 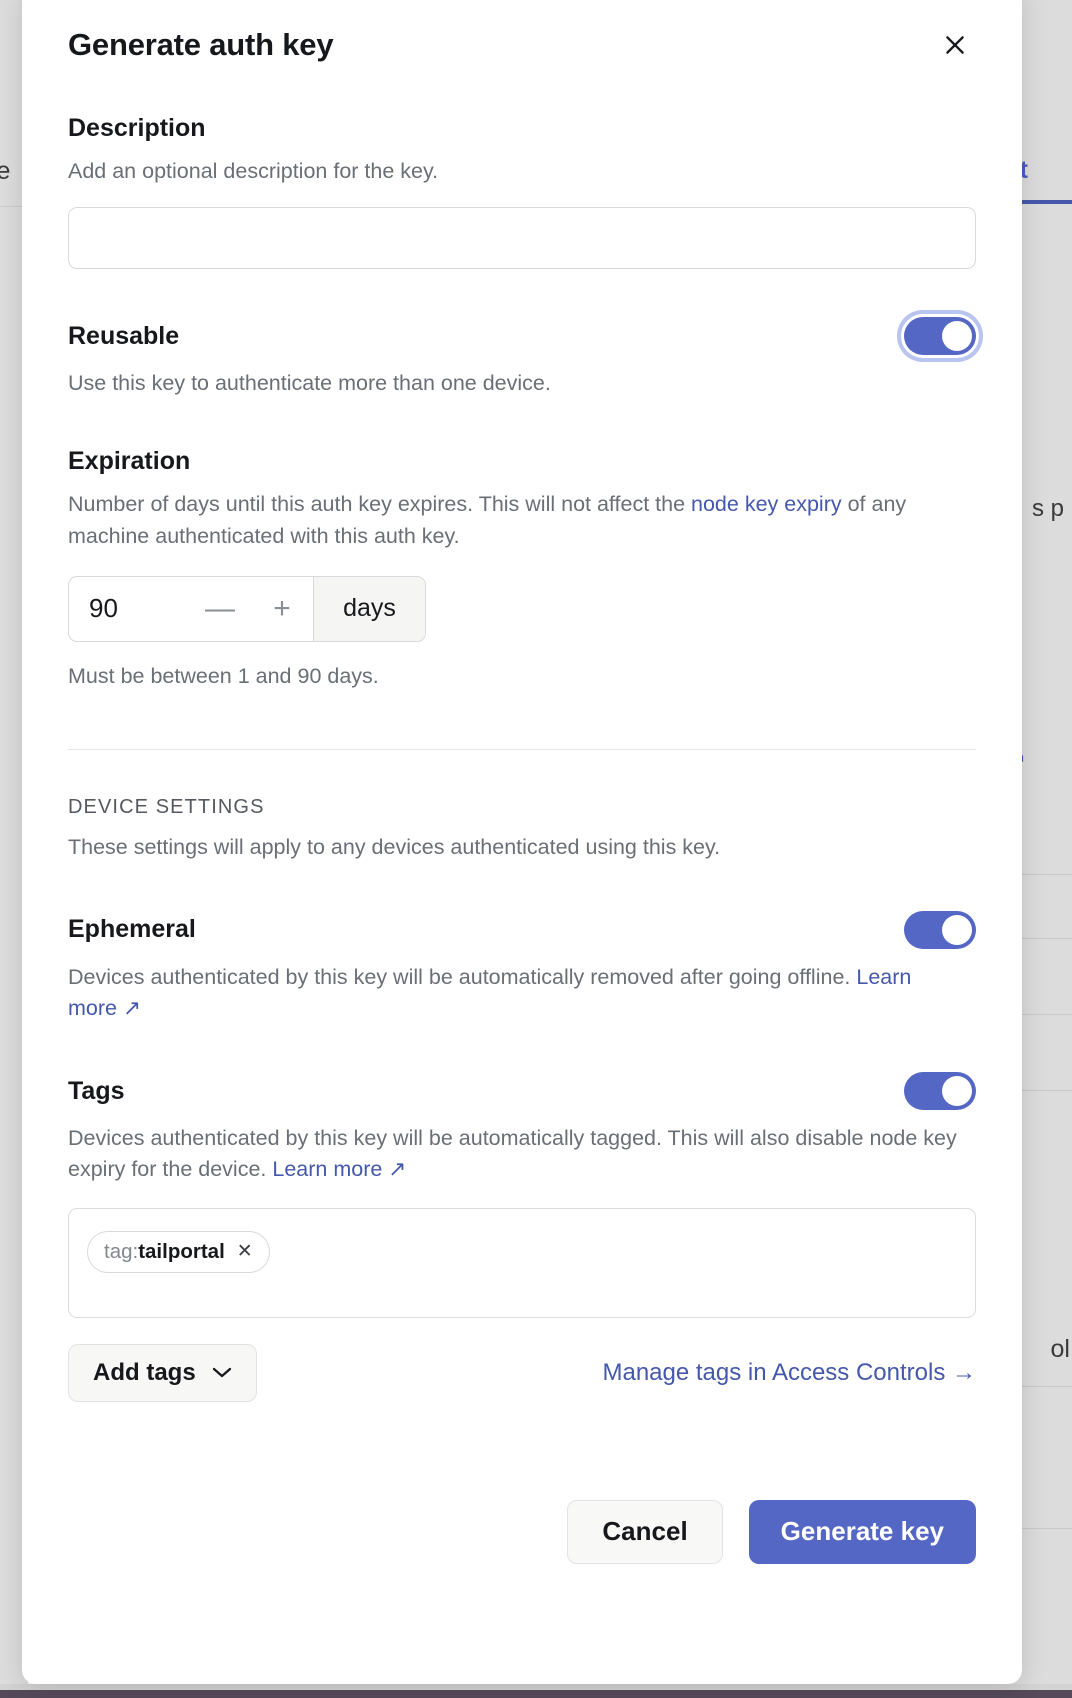 I want to click on tag-chip-remove-icon: ✕, so click(x=245, y=1251).